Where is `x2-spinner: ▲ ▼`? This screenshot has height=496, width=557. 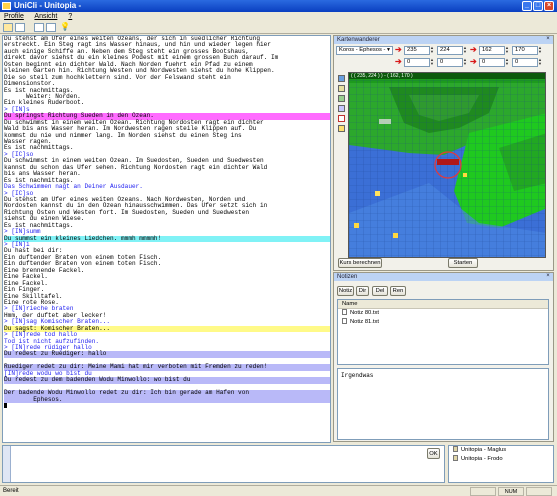
x2-spinner: ▲ ▼ is located at coordinates (507, 50).